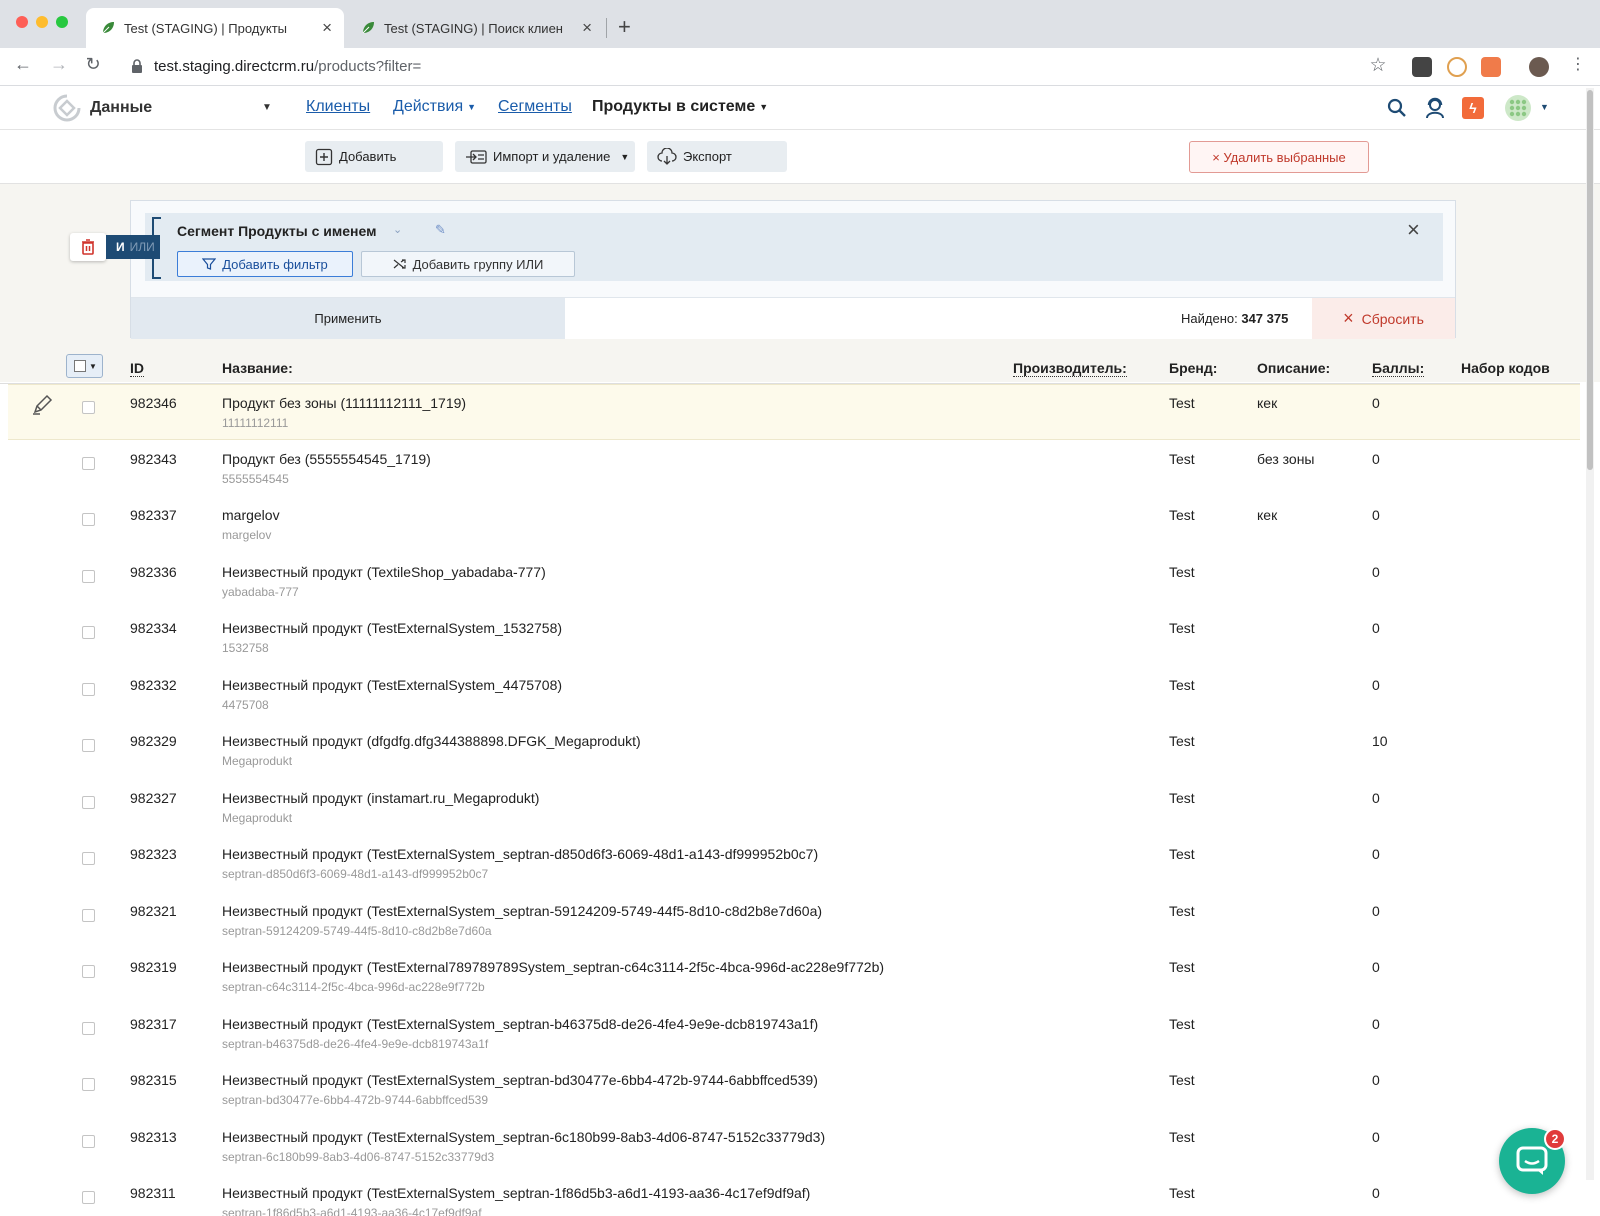  I want to click on add-or-group-button: Добавить группу ИЛИ, so click(468, 264).